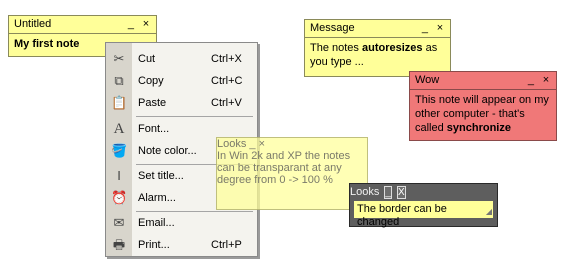  What do you see at coordinates (194, 116) in the screenshot?
I see `menu-separator` at bounding box center [194, 116].